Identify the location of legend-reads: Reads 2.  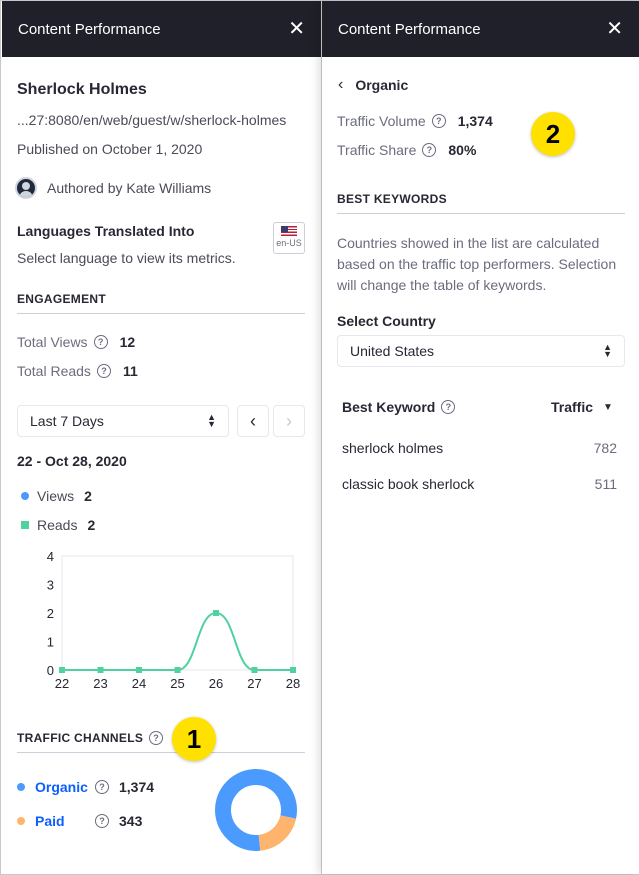
(58, 525).